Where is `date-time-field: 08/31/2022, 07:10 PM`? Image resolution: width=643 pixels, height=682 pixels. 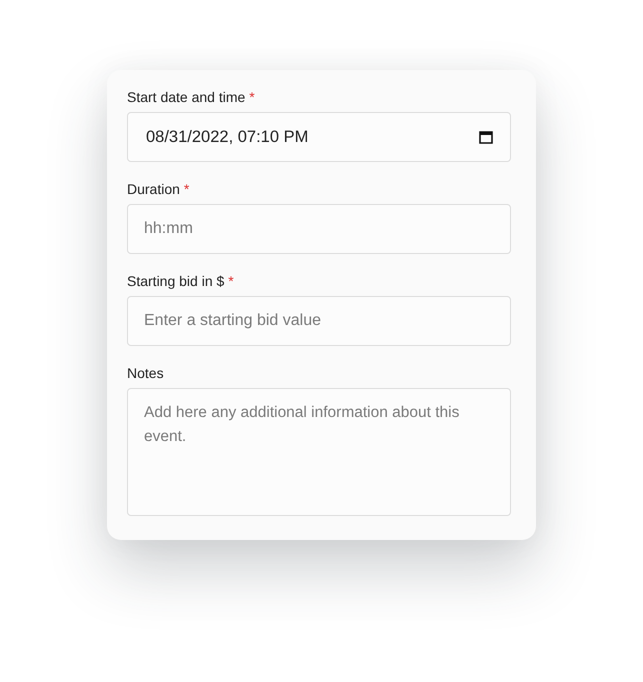 date-time-field: 08/31/2022, 07:10 PM is located at coordinates (319, 137).